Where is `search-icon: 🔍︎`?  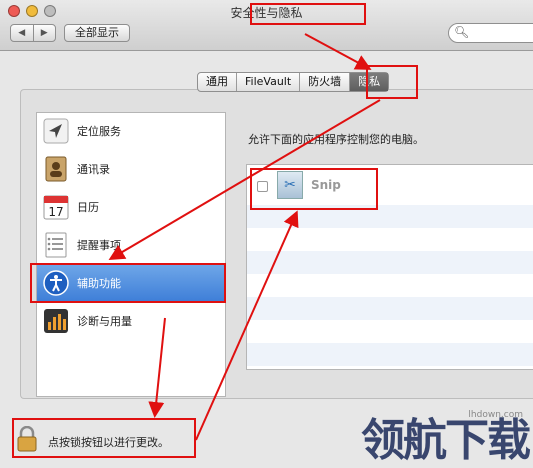 search-icon: 🔍︎ is located at coordinates (462, 32).